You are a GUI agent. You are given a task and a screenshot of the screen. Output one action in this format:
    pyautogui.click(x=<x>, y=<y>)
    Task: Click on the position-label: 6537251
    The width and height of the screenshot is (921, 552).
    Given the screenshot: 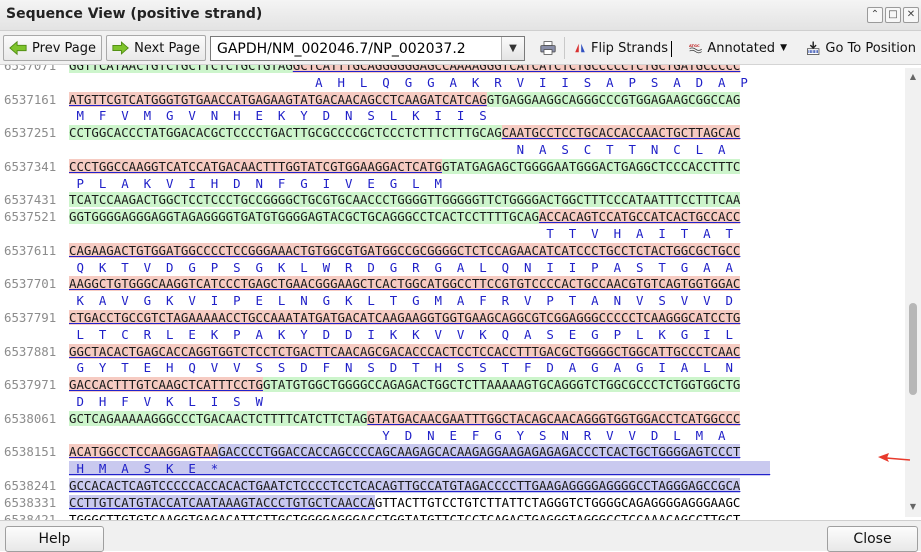 What is the action you would take?
    pyautogui.click(x=30, y=133)
    